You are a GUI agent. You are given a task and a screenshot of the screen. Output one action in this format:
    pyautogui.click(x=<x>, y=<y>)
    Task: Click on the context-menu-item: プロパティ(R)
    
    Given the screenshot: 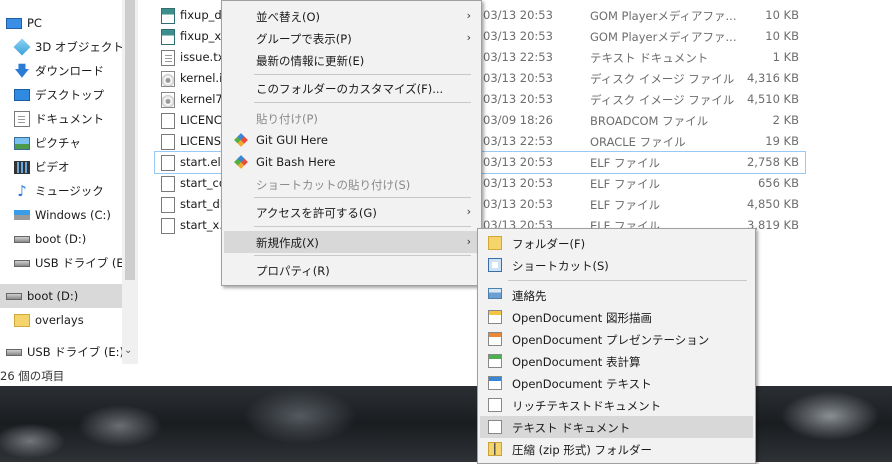 What is the action you would take?
    pyautogui.click(x=351, y=270)
    